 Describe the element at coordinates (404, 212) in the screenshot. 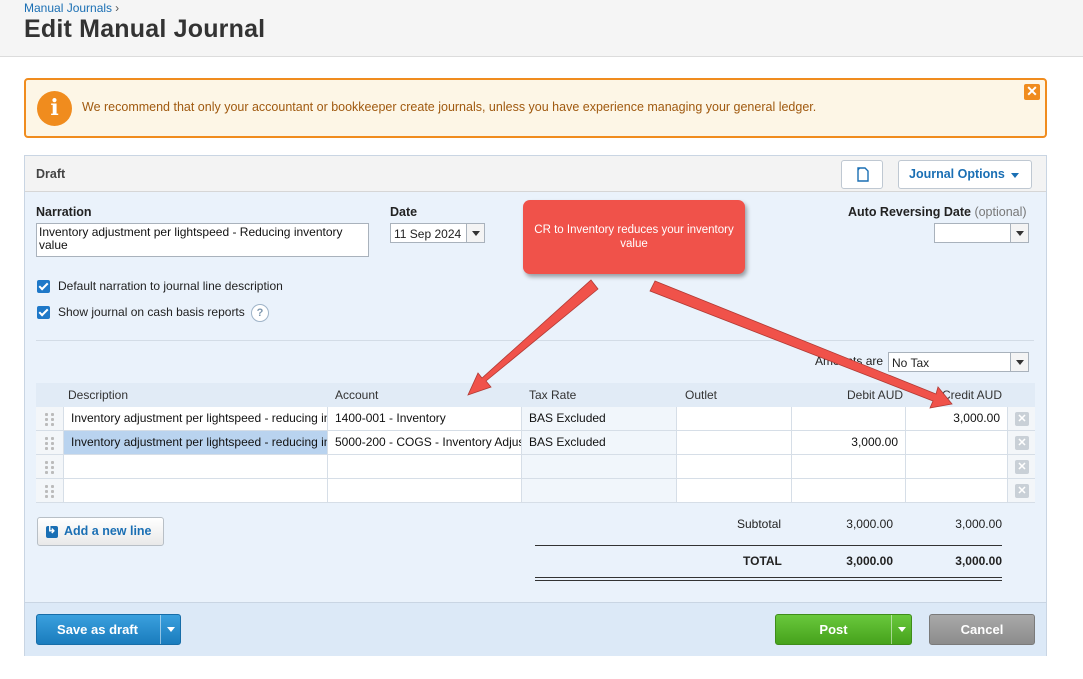

I see `date-label: Date` at that location.